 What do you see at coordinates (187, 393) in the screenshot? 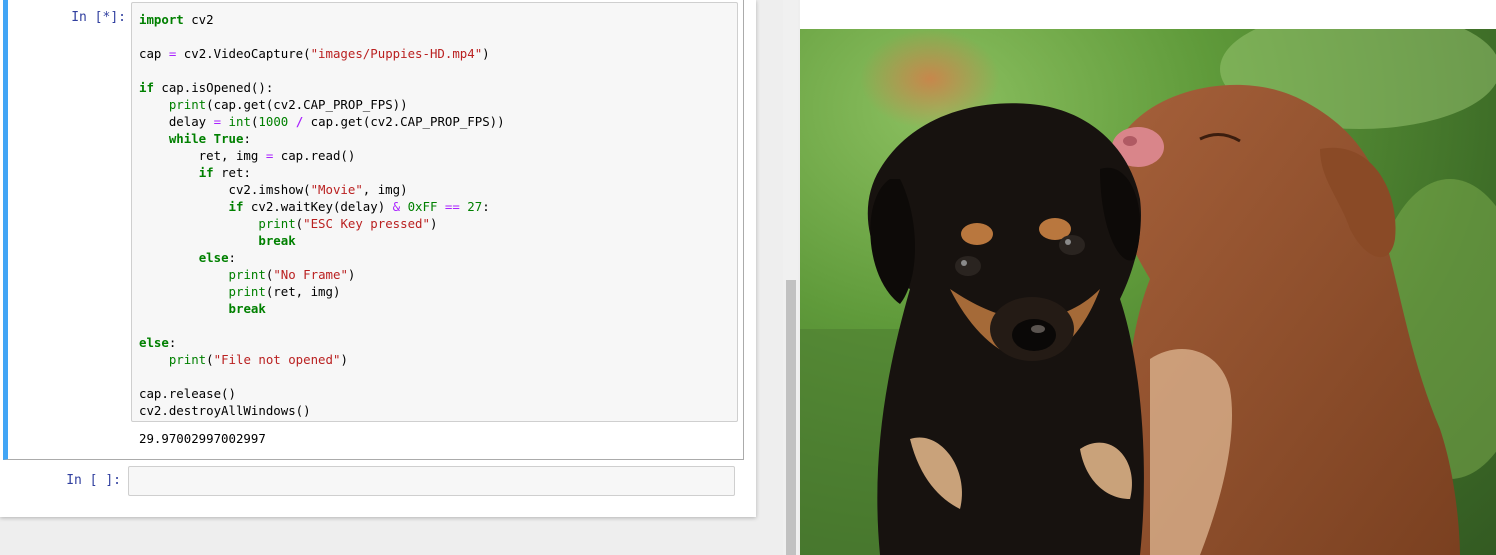
I see `code-token: cap.release()` at bounding box center [187, 393].